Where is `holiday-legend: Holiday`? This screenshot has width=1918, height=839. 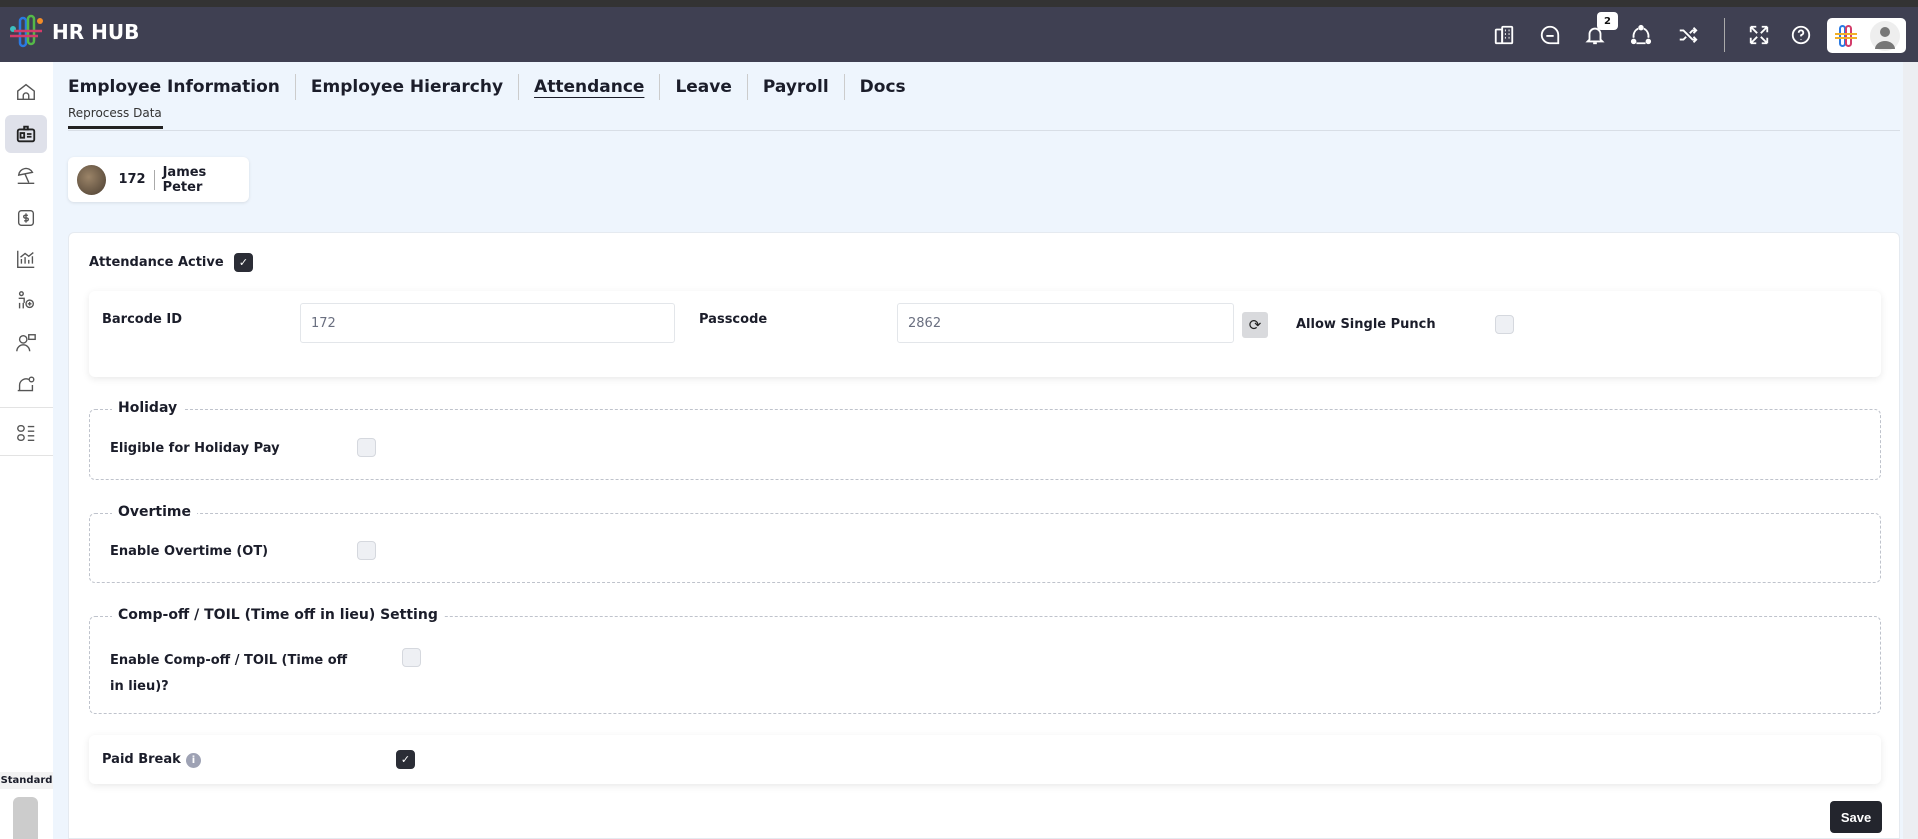 holiday-legend: Holiday is located at coordinates (148, 408).